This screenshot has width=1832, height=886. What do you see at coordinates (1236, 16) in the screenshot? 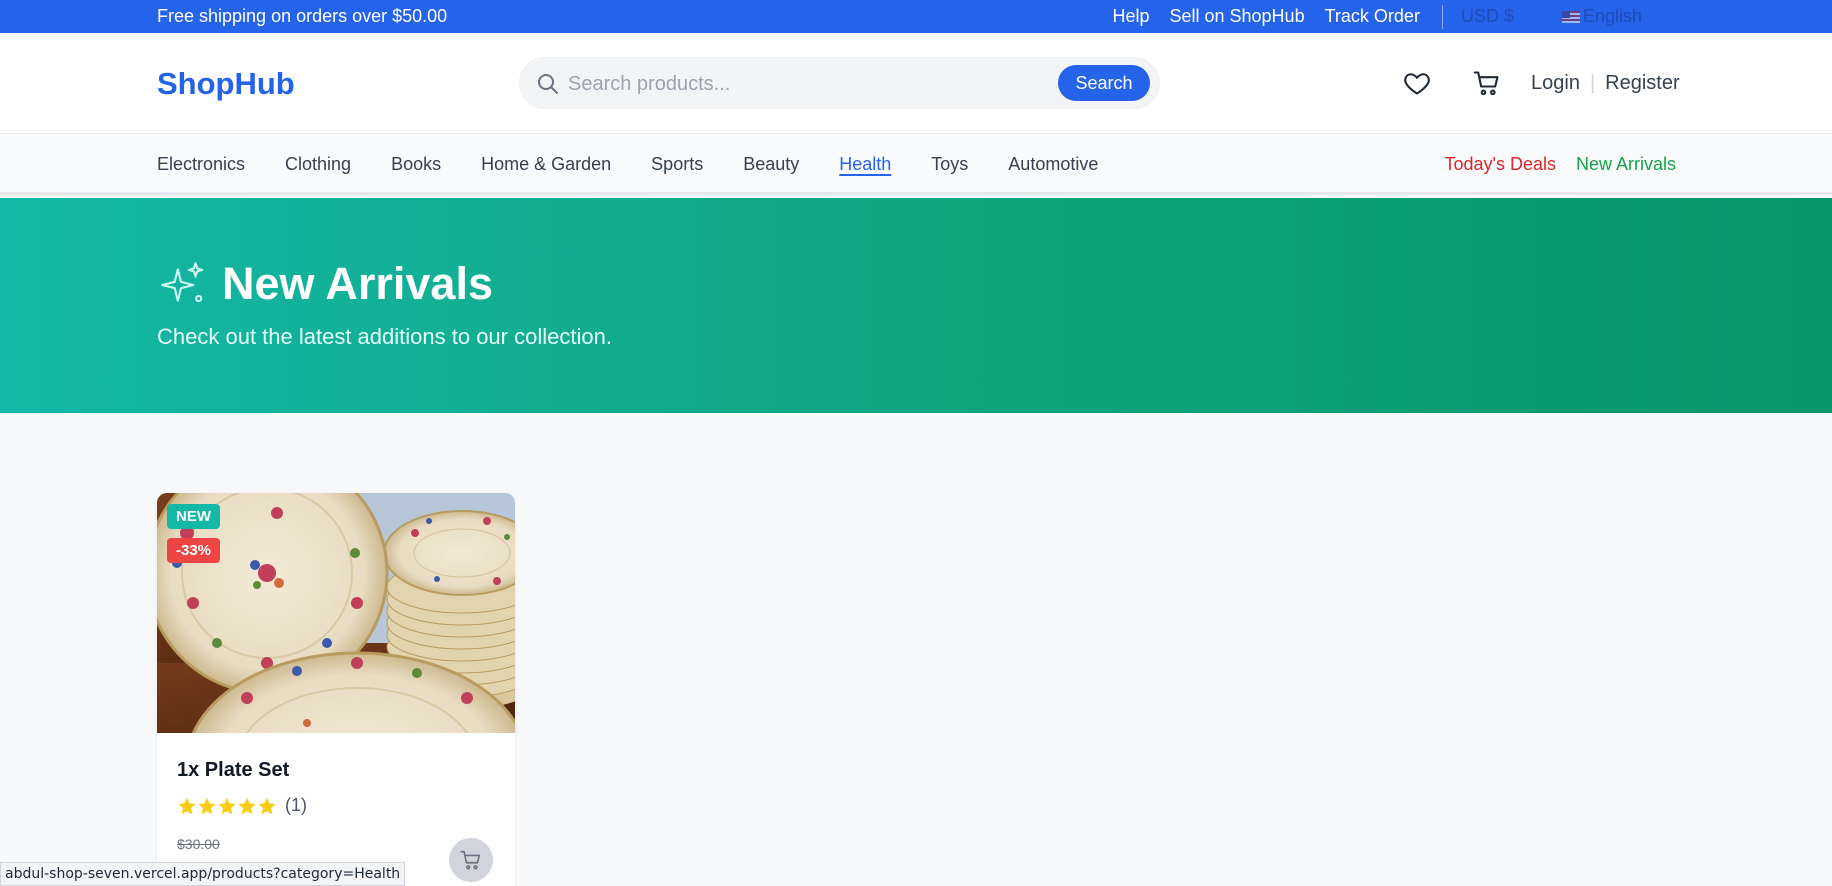
I see `sell-on-shophub-link: Sell on ShopHub` at bounding box center [1236, 16].